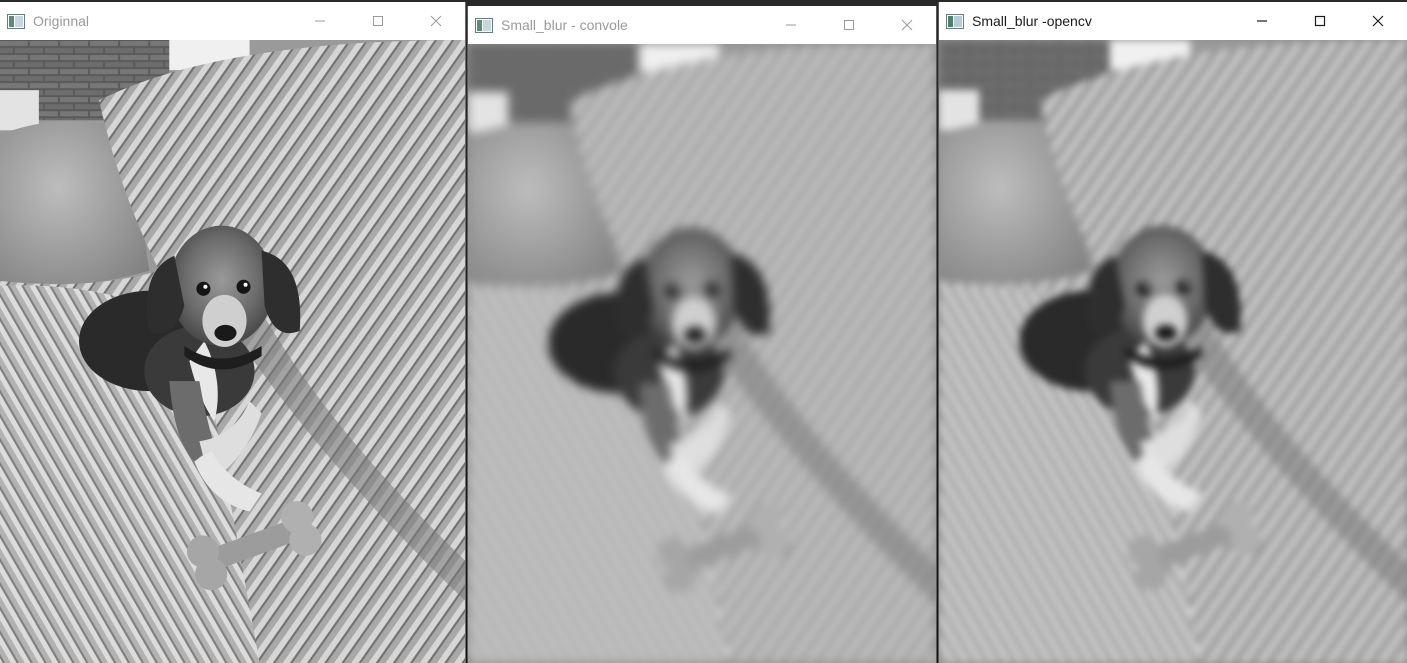 The image size is (1407, 663). Describe the element at coordinates (61, 21) in the screenshot. I see `window-title: Originnal` at that location.